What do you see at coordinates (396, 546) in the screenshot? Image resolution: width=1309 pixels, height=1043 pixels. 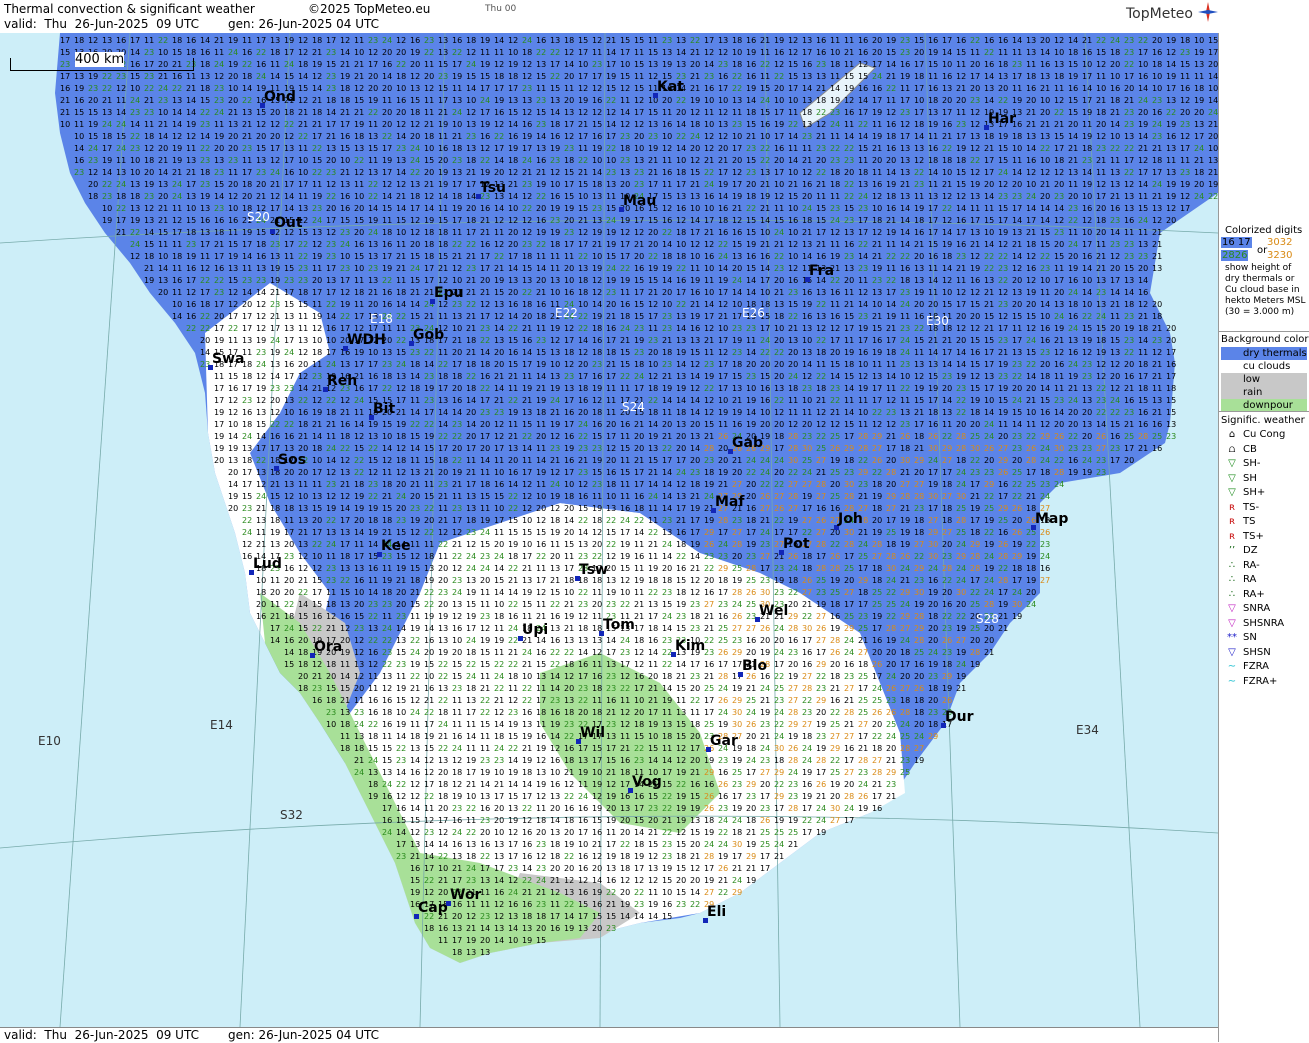 I see `city-label-kee: Kee` at bounding box center [396, 546].